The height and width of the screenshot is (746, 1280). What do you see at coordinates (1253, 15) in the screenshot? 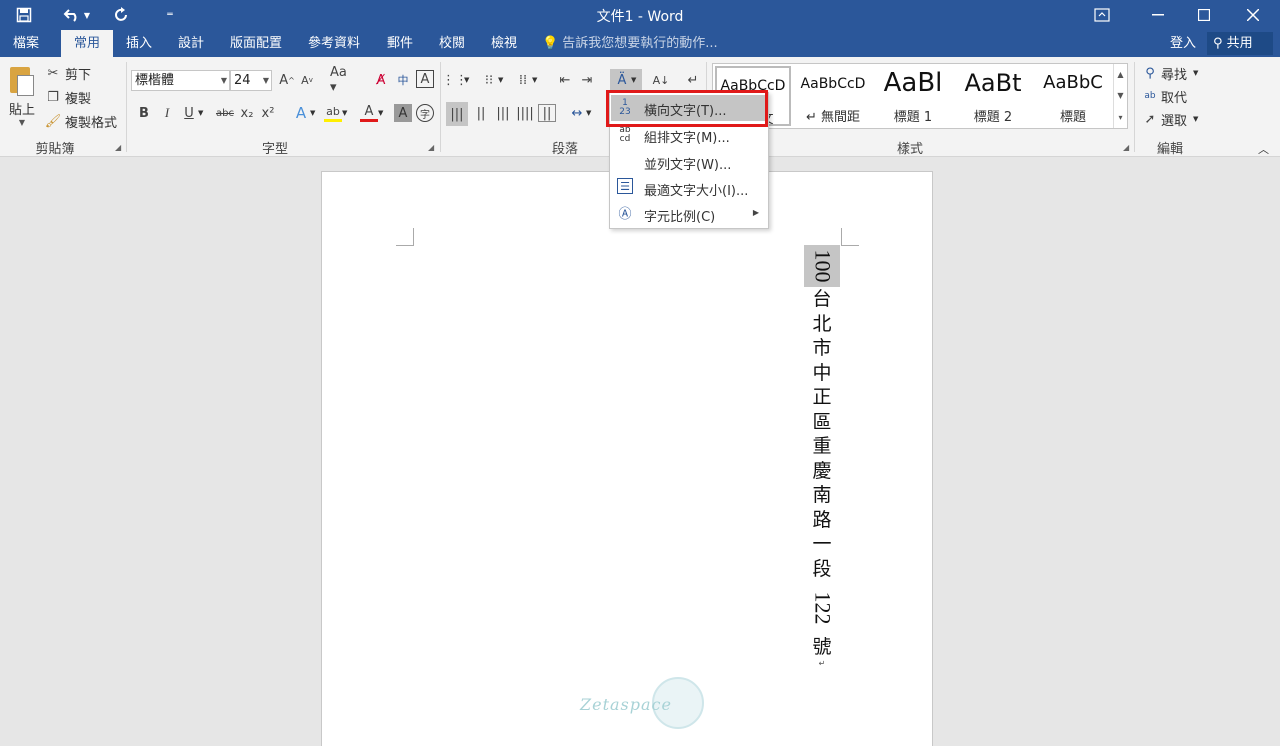
I see `close-icon` at bounding box center [1253, 15].